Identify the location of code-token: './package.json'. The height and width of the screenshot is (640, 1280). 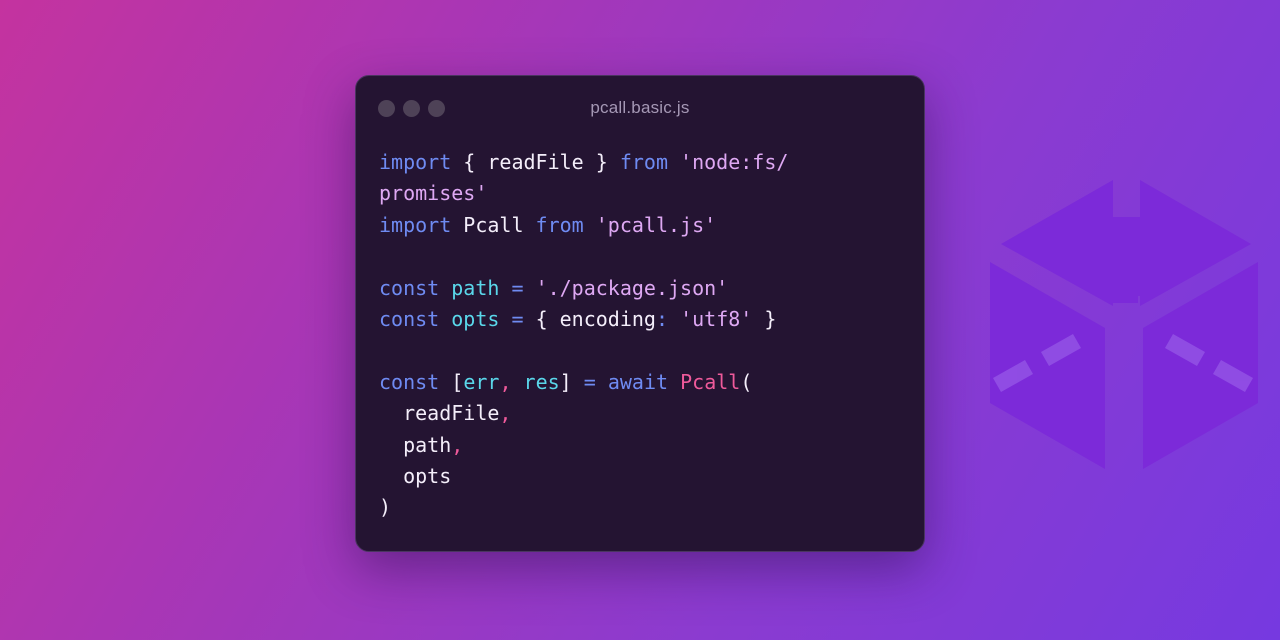
(632, 287).